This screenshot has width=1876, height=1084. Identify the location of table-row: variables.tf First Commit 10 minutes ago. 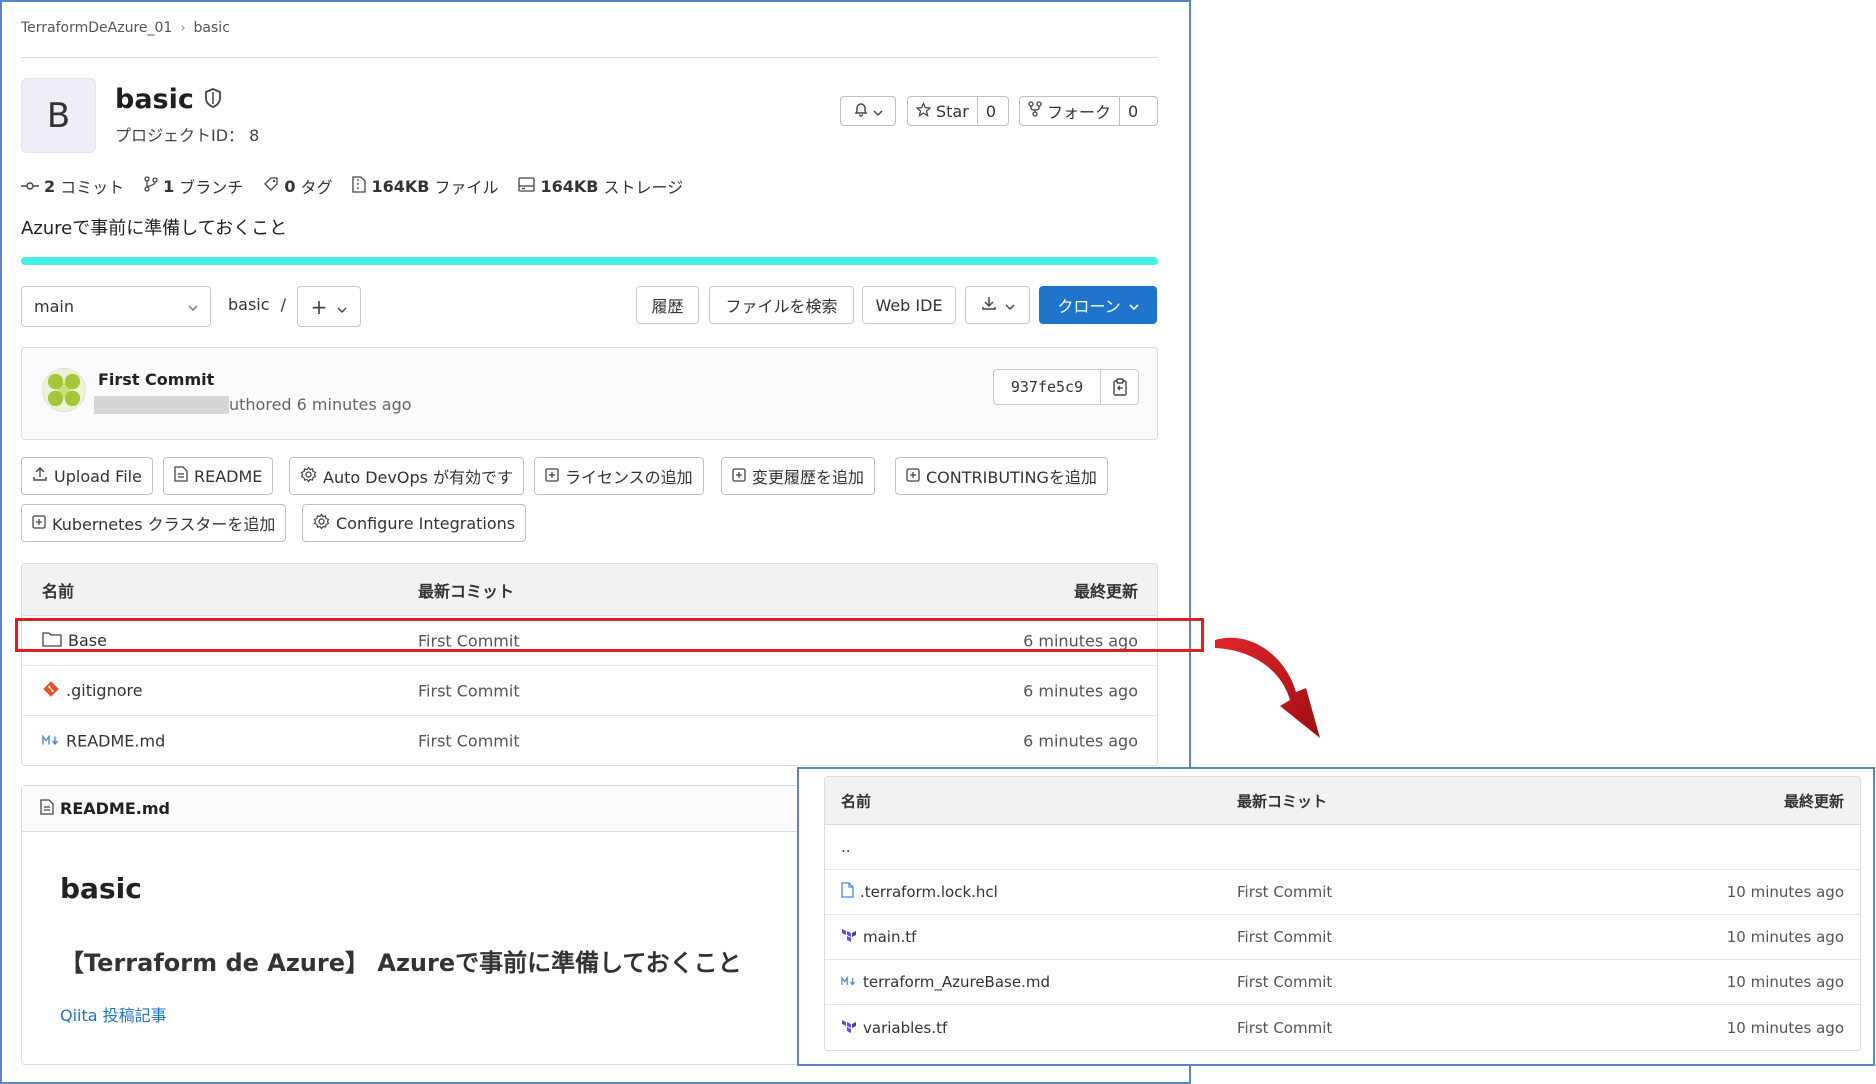
(1342, 1027).